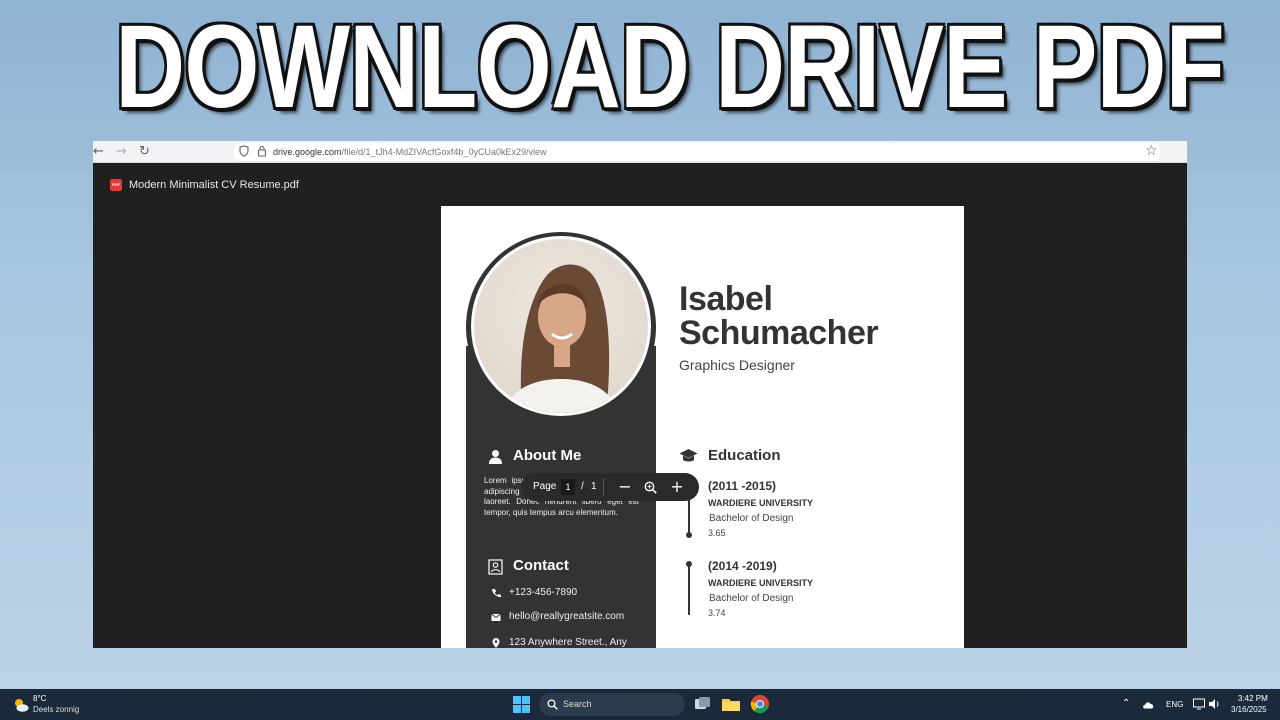  Describe the element at coordinates (307, 152) in the screenshot. I see `url-host: drive.google.com` at that location.